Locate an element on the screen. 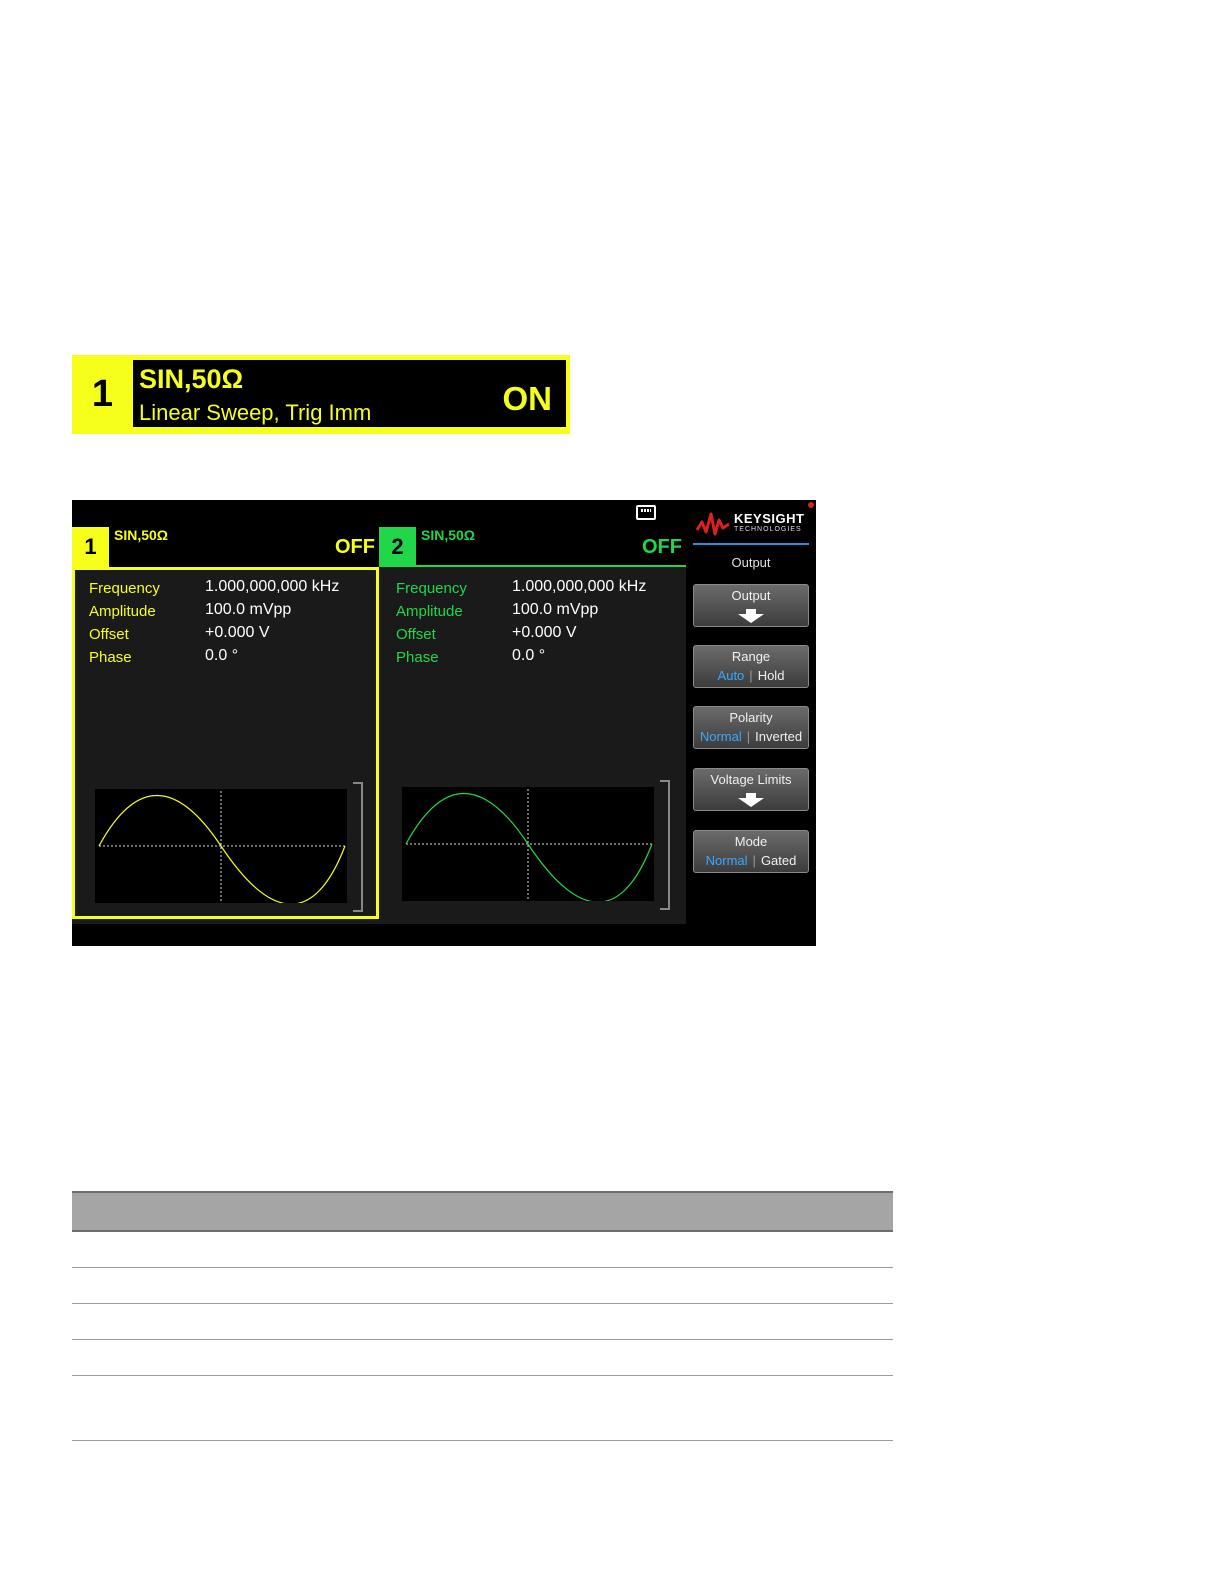  softkey-polarity-options: Normal | Inverted is located at coordinates (751, 736).